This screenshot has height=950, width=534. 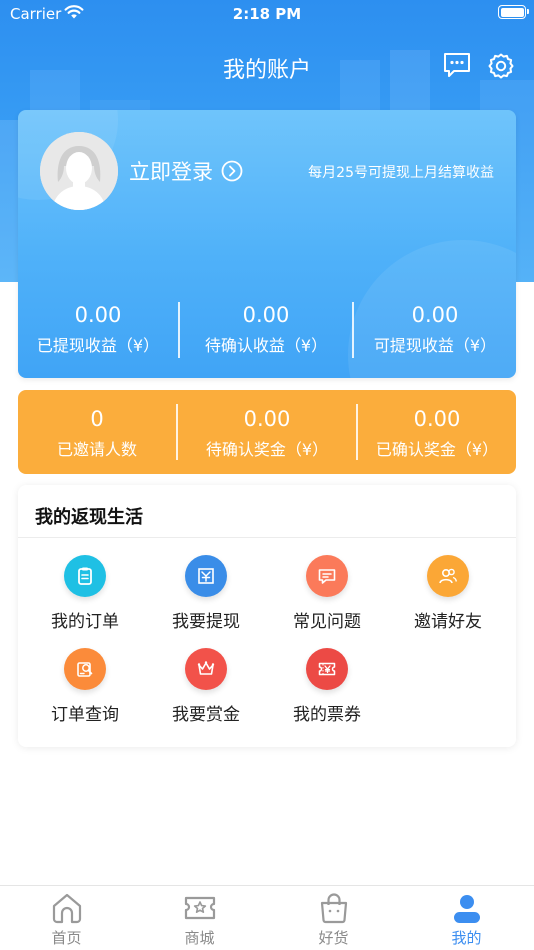 I want to click on invite-friends-button: 邀请好友, so click(x=448, y=593).